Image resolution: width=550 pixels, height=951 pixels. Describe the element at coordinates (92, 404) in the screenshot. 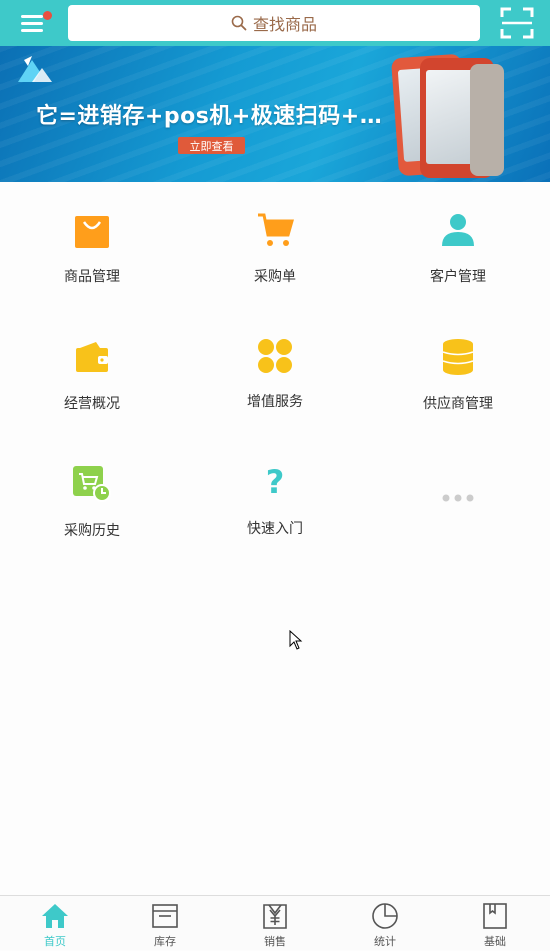

I see `grid-item-label: 经营概况` at that location.